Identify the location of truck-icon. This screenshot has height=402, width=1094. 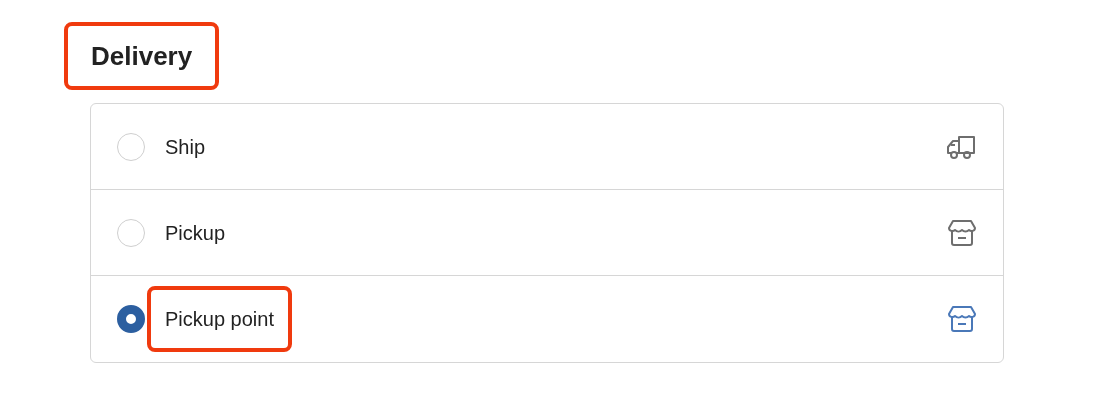
(961, 146).